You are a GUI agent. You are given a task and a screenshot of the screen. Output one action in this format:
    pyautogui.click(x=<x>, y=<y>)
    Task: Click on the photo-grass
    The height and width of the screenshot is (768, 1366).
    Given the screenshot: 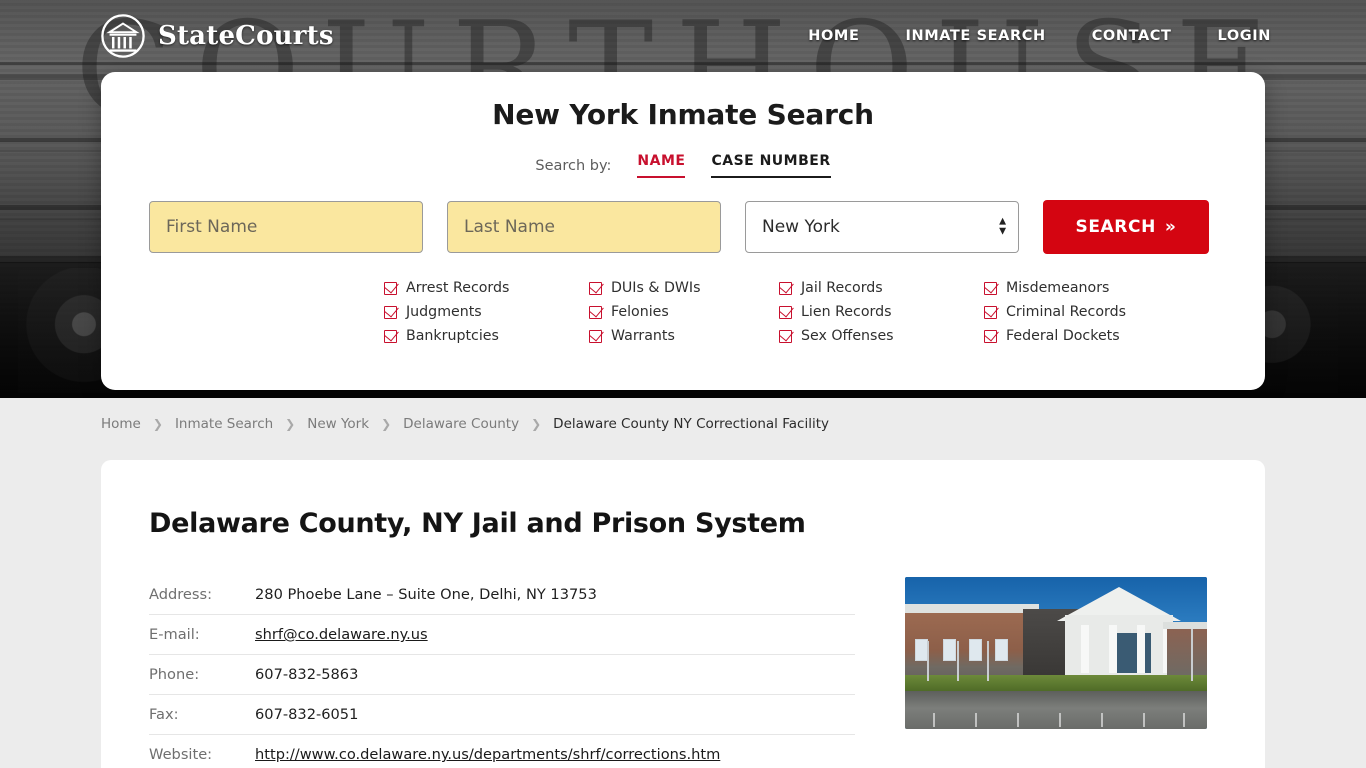 What is the action you would take?
    pyautogui.click(x=1056, y=683)
    